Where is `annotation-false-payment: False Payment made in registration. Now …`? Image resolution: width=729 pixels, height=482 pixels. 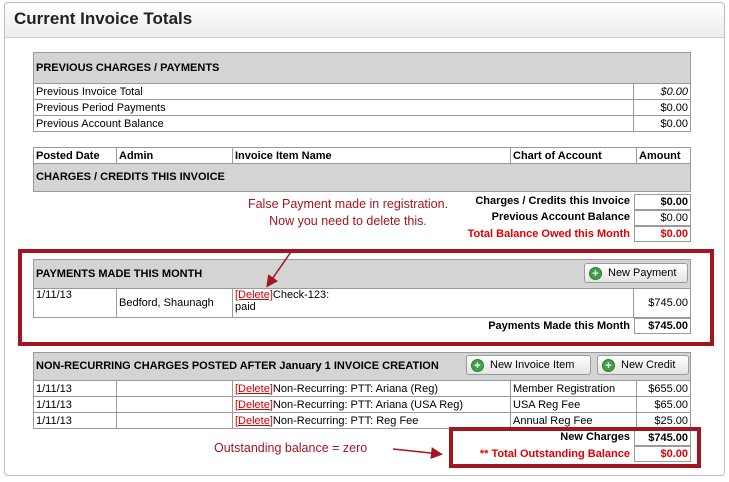 annotation-false-payment: False Payment made in registration. Now … is located at coordinates (348, 212).